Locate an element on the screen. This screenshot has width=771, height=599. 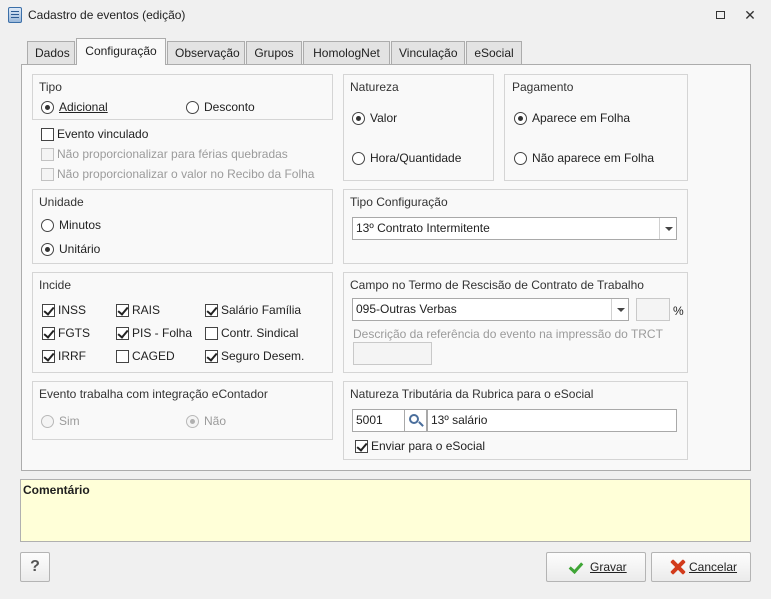
group-incide-label: Incide is located at coordinates (55, 285).